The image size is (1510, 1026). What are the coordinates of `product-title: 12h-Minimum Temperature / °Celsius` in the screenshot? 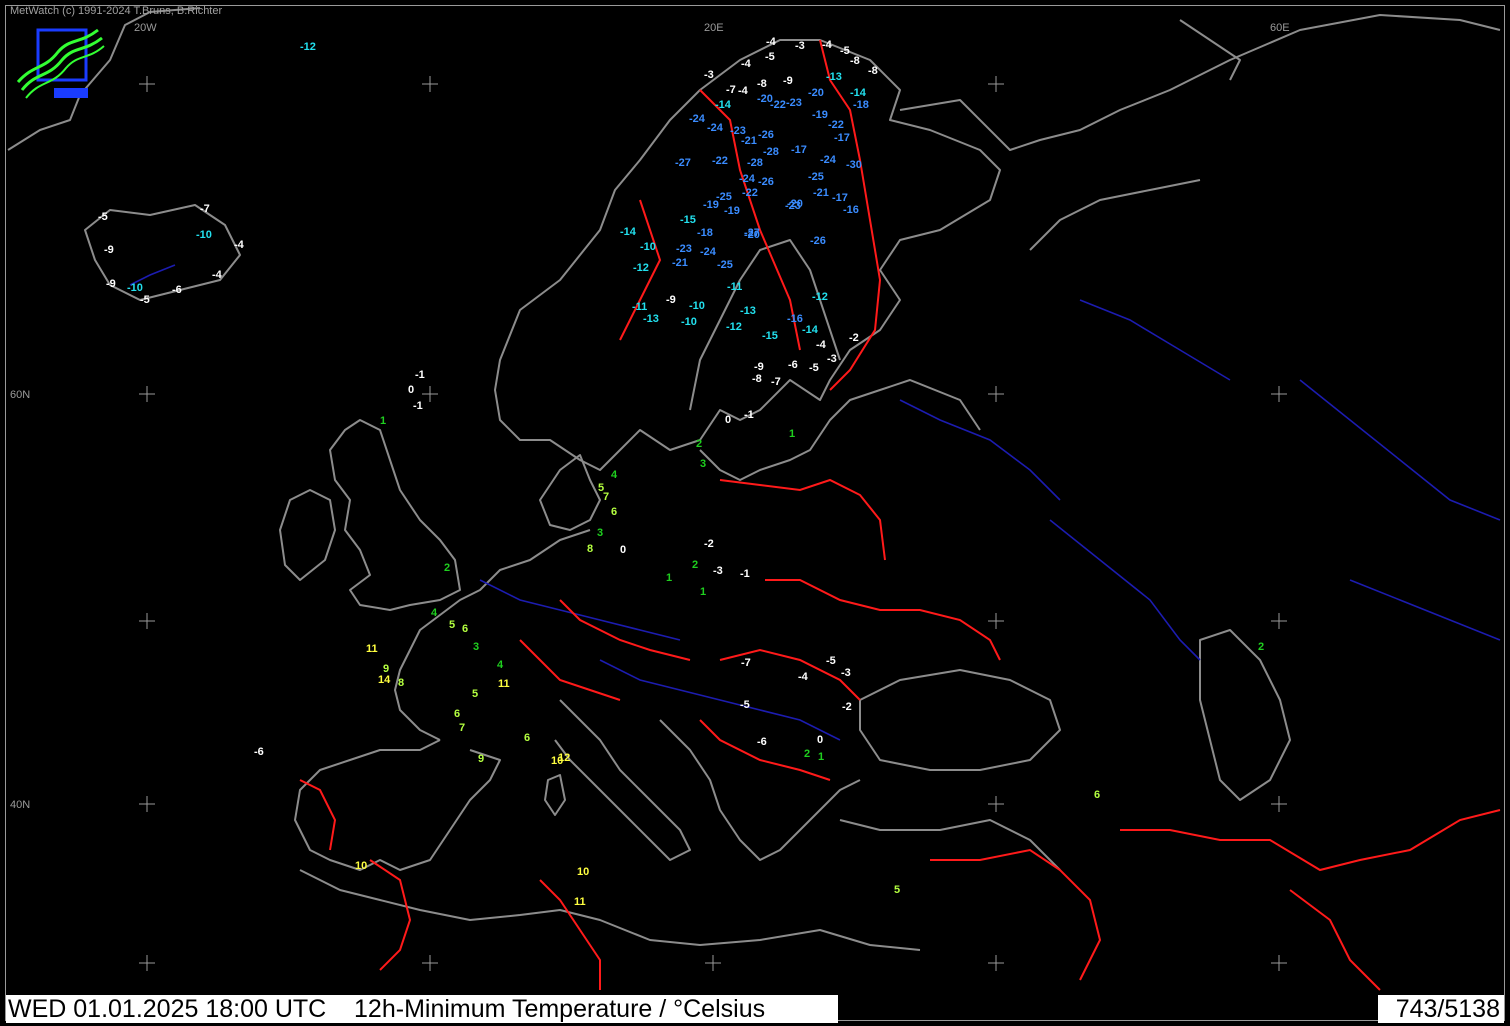 It's located at (560, 1009).